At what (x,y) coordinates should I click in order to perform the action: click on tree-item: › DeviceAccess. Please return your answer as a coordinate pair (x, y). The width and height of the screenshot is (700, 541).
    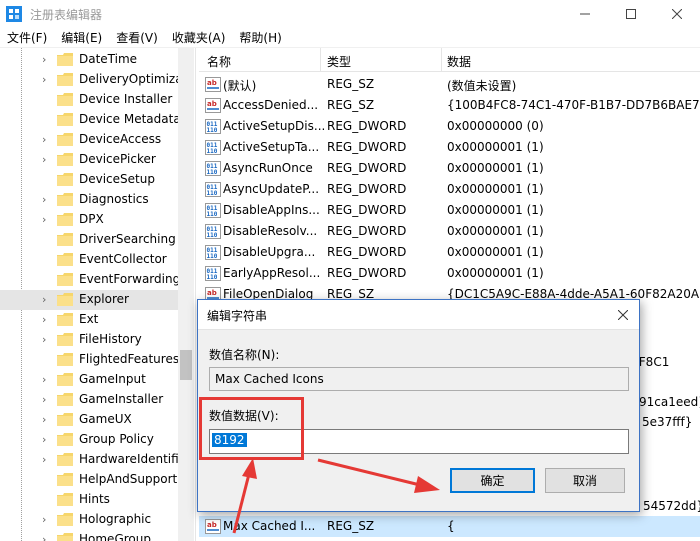
    Looking at the image, I should click on (89, 140).